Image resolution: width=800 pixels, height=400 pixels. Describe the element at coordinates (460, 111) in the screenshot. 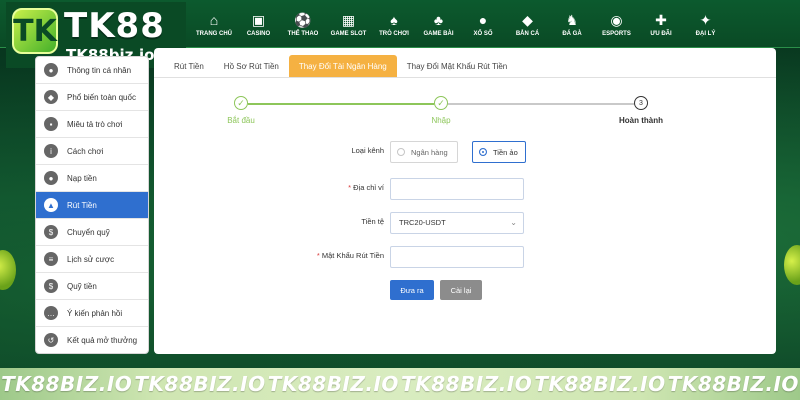

I see `progress-steps: ✓ ✓ 3 Bắt đầu Nhập Hoàn thành` at that location.